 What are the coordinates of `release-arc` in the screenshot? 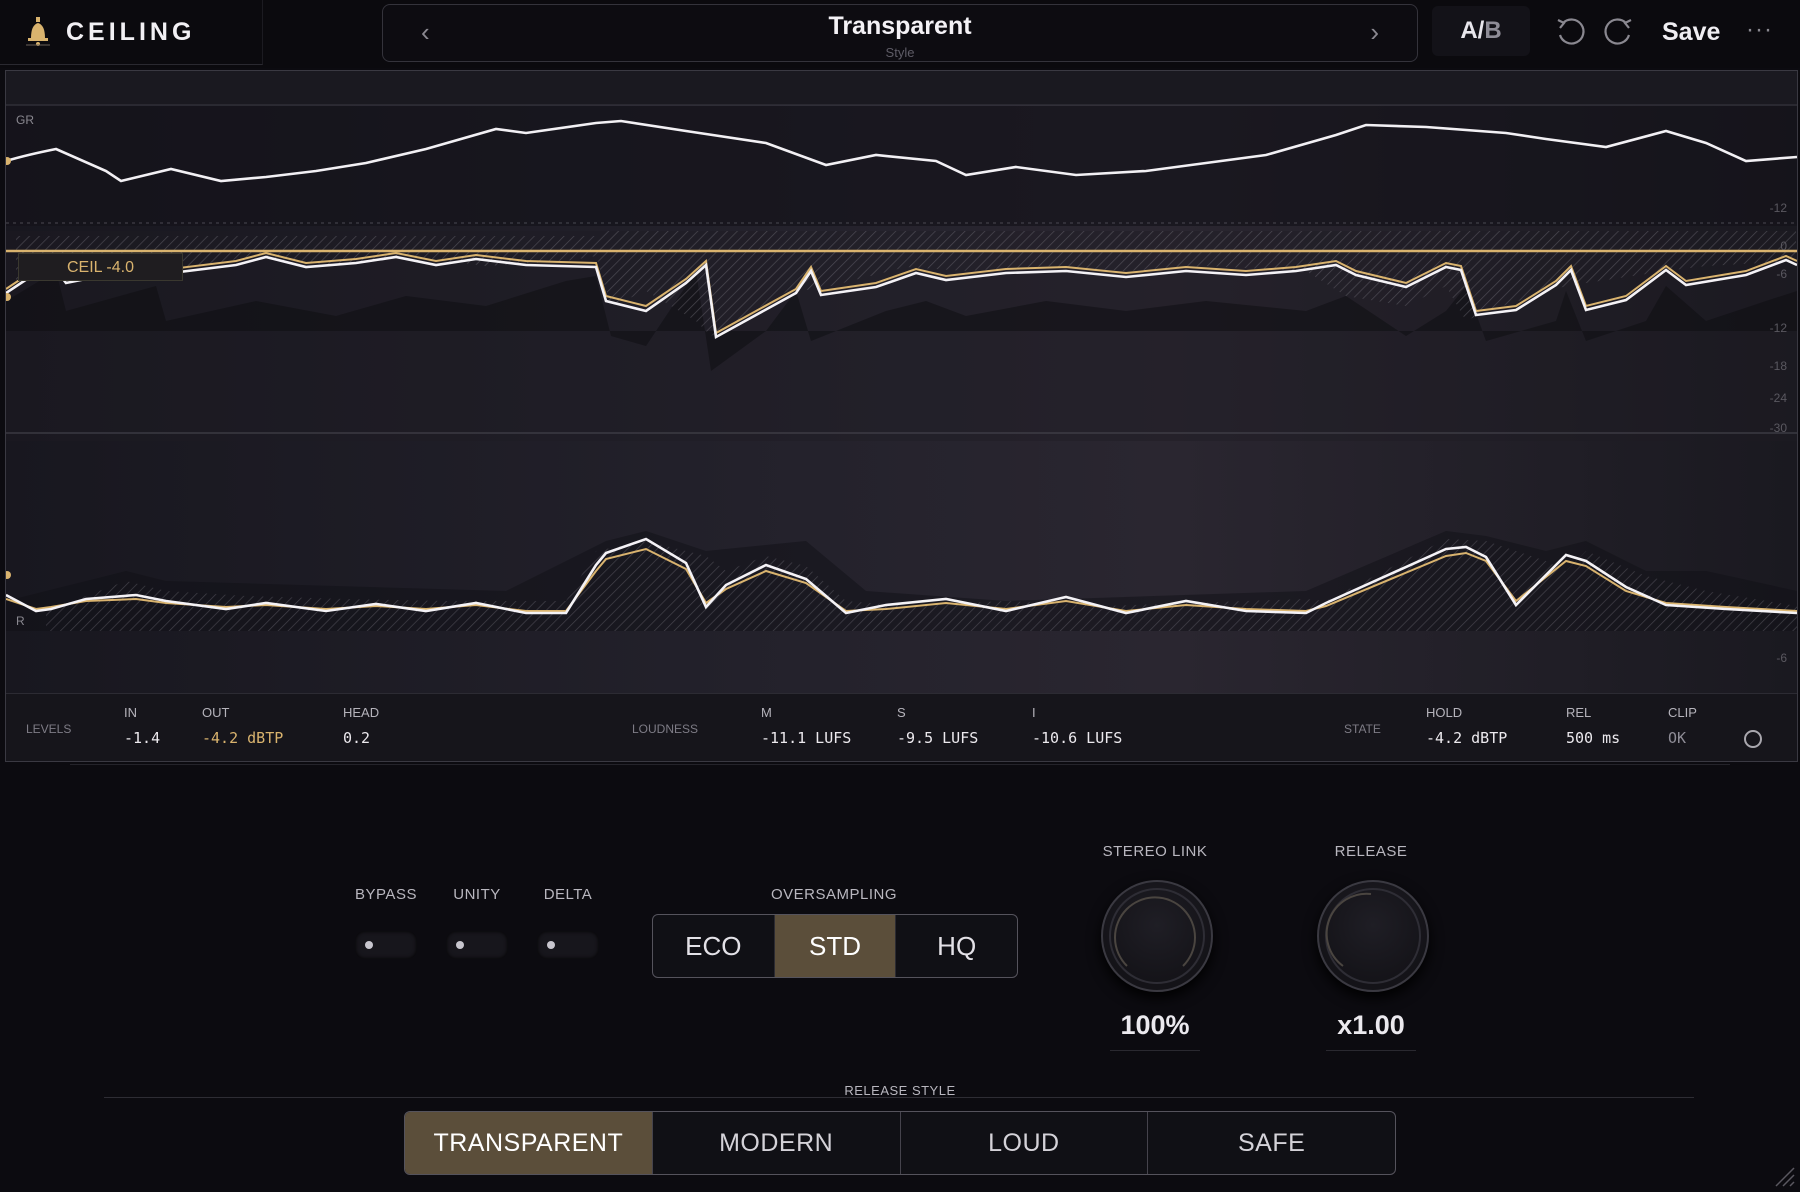 It's located at (1348, 929).